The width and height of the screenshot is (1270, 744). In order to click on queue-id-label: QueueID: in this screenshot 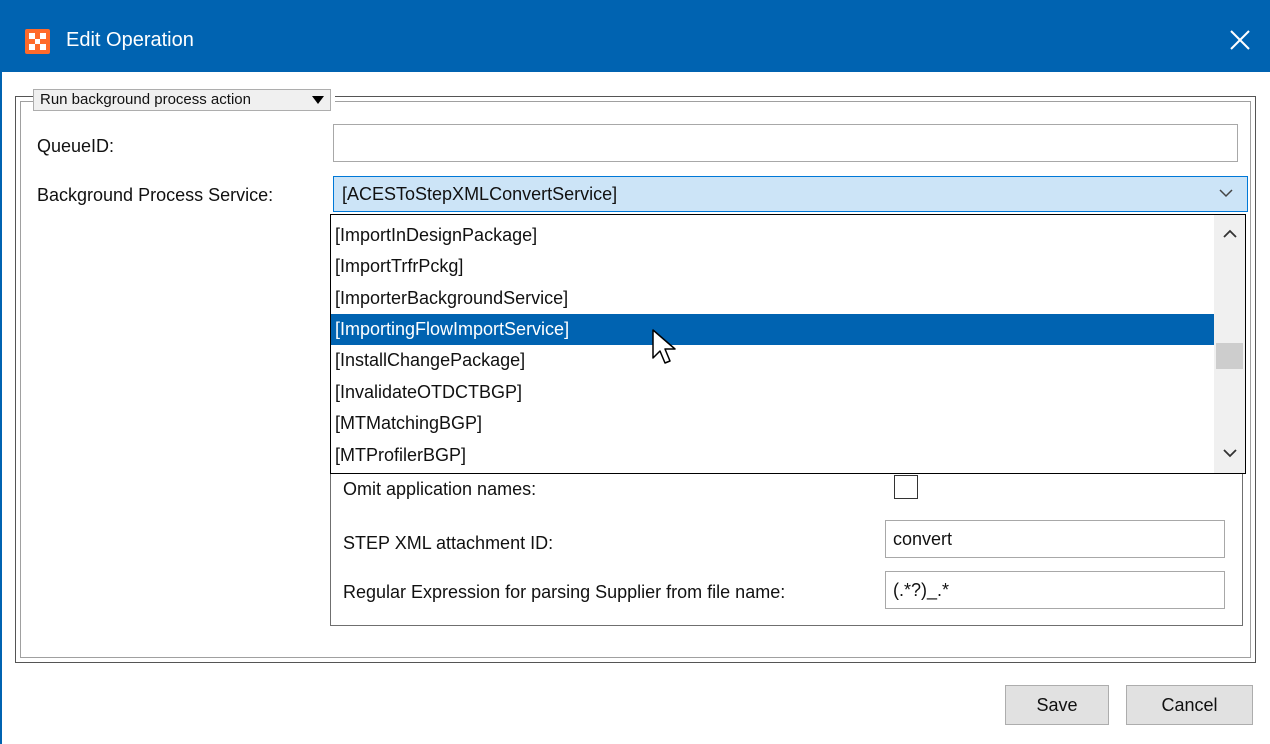, I will do `click(76, 146)`.